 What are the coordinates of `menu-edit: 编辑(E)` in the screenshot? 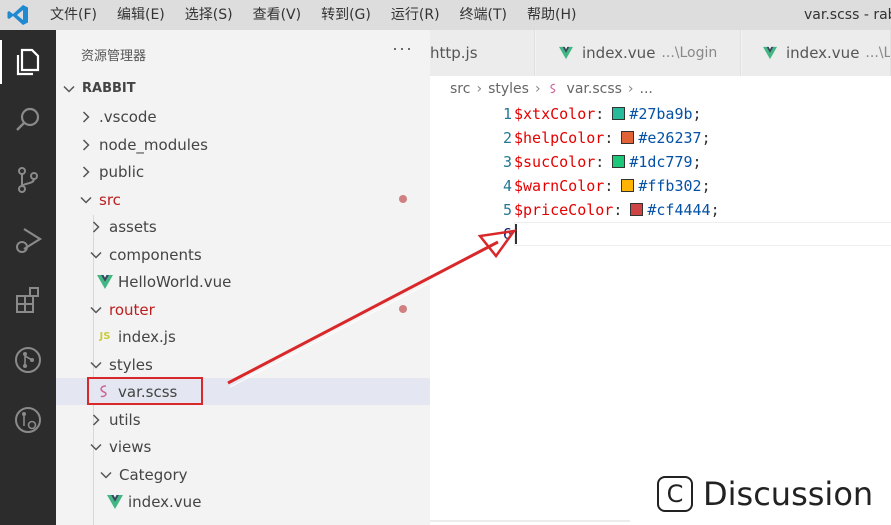 It's located at (141, 15).